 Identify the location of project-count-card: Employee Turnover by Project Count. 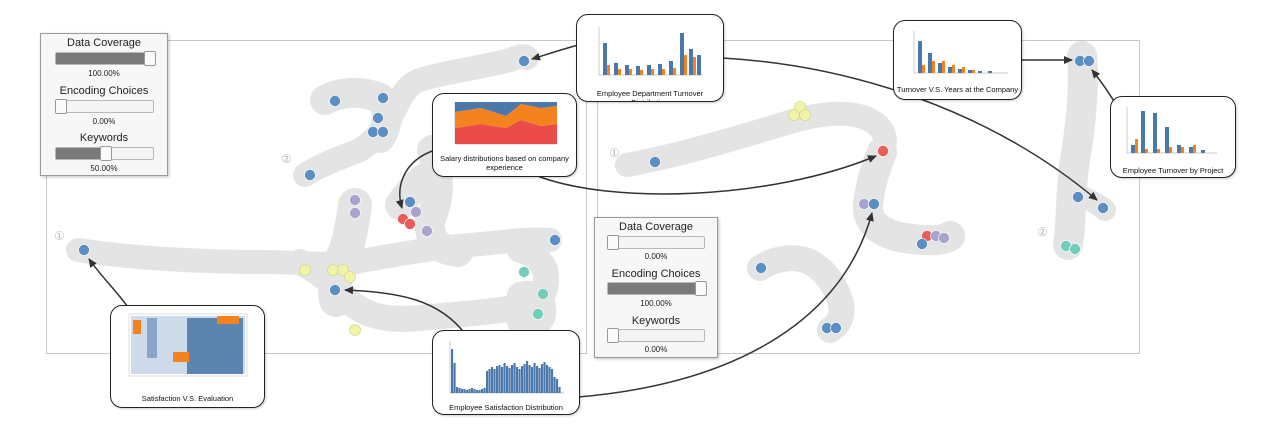
(1173, 137).